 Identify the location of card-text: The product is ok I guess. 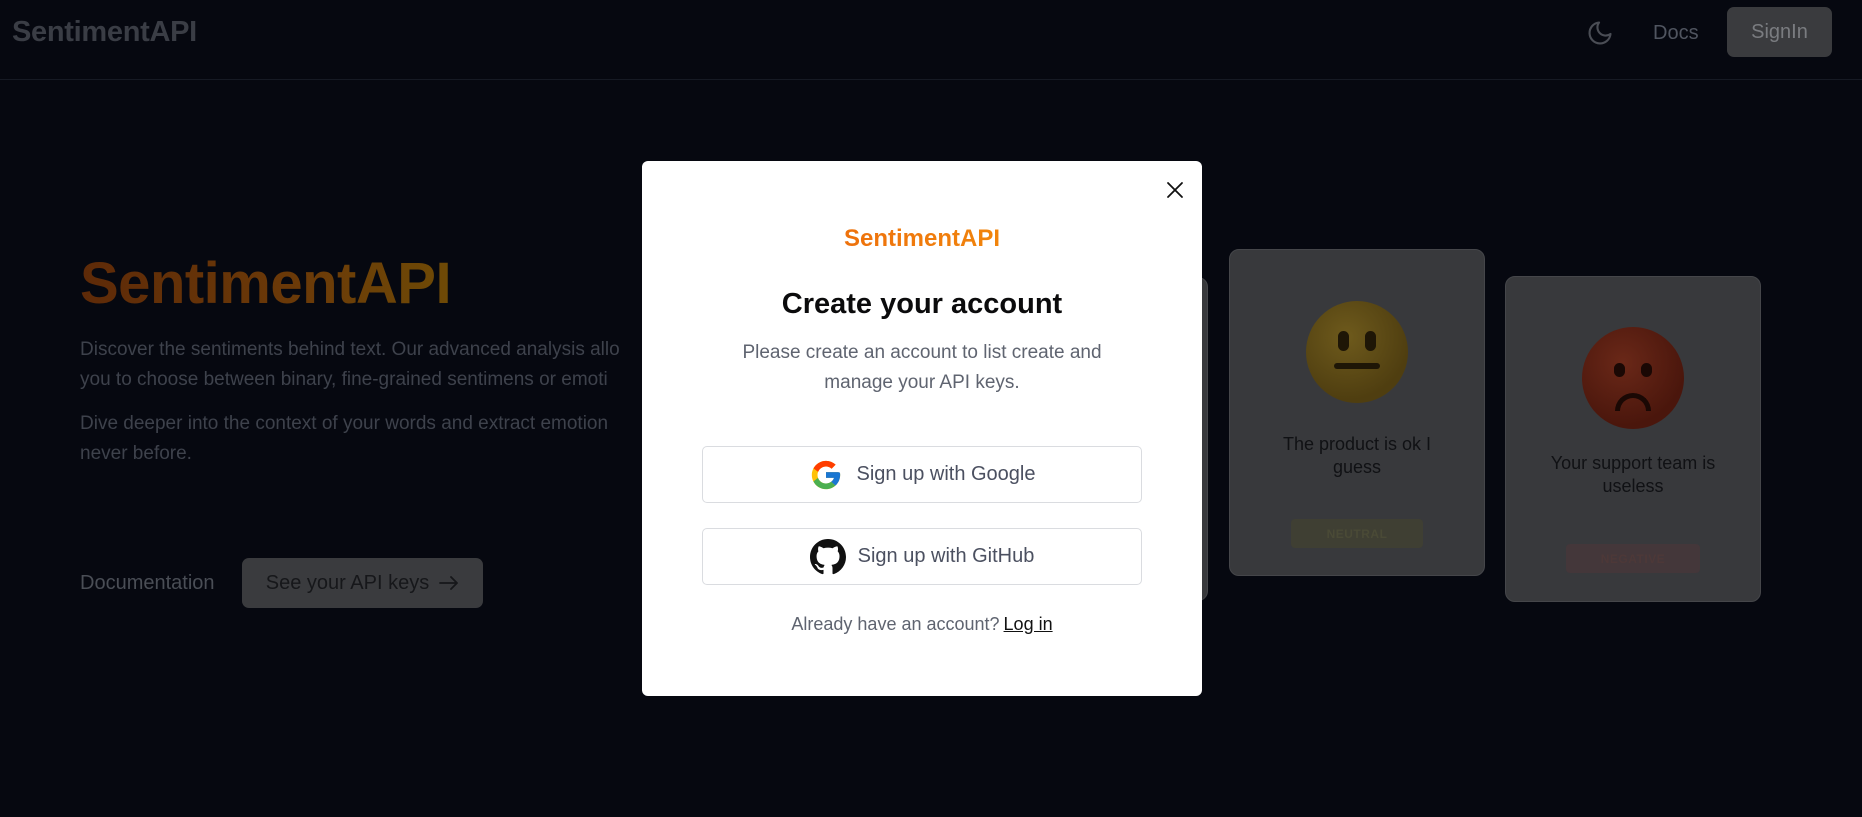
(1357, 455).